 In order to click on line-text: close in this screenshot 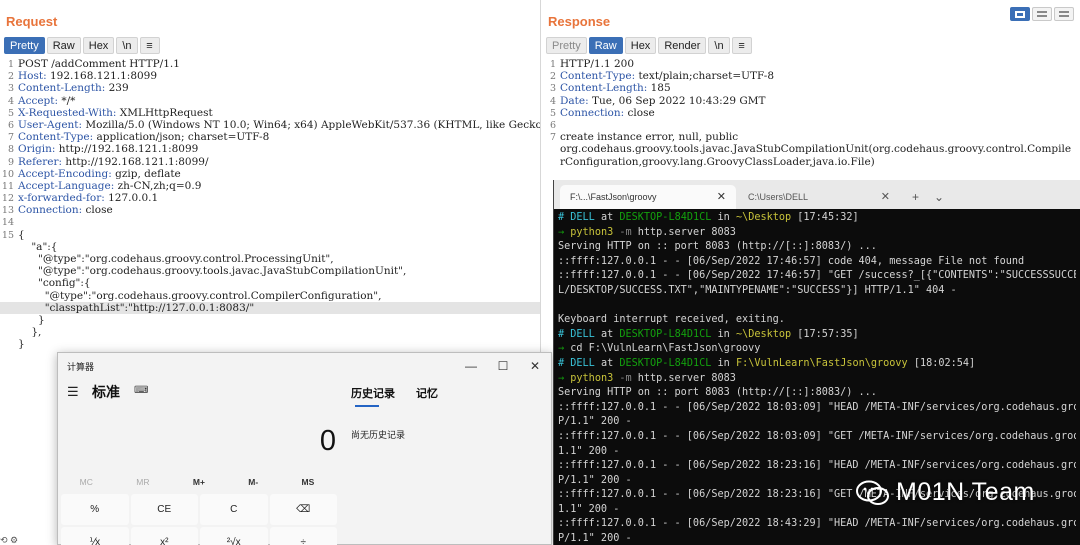, I will do `click(639, 112)`.